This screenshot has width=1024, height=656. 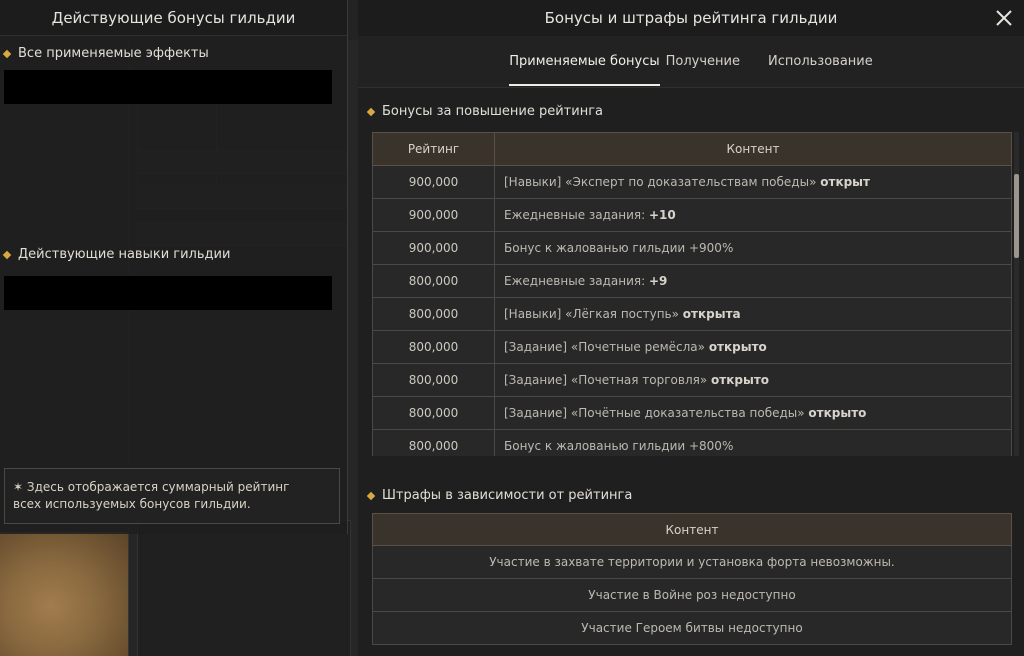 I want to click on table-row: 800,000 [Навыки] «Лёгкая поступь» открыта, so click(x=692, y=314).